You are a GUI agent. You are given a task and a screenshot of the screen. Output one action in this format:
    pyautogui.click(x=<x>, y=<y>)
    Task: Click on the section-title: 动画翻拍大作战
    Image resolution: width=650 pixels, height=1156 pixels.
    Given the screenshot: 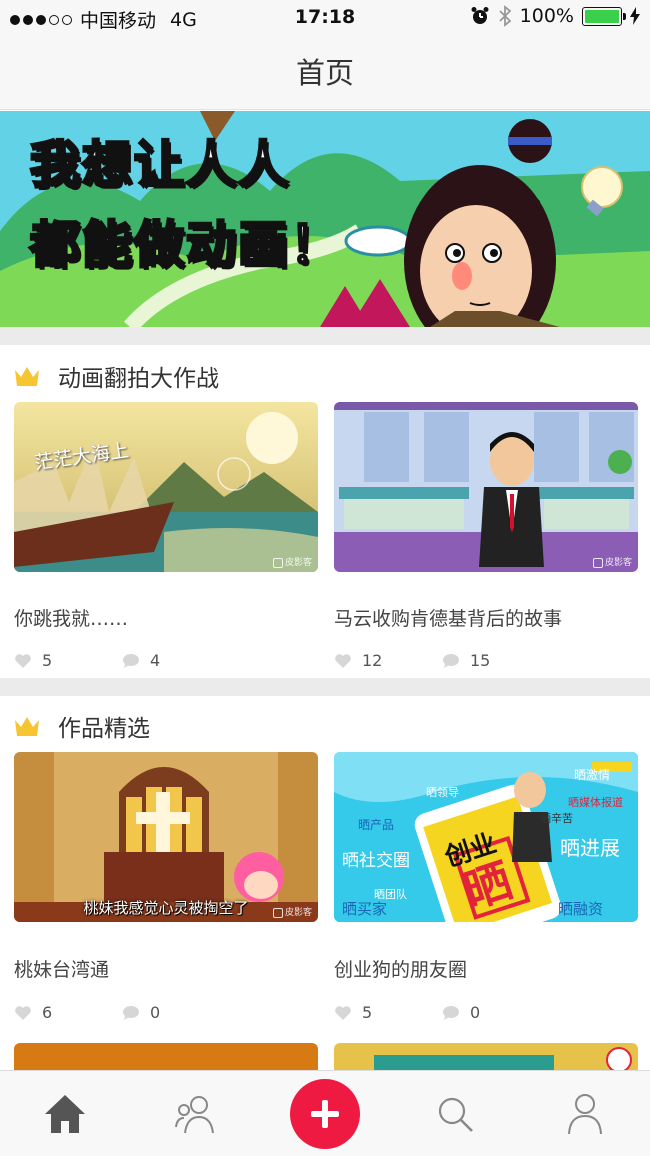 What is the action you would take?
    pyautogui.click(x=138, y=379)
    